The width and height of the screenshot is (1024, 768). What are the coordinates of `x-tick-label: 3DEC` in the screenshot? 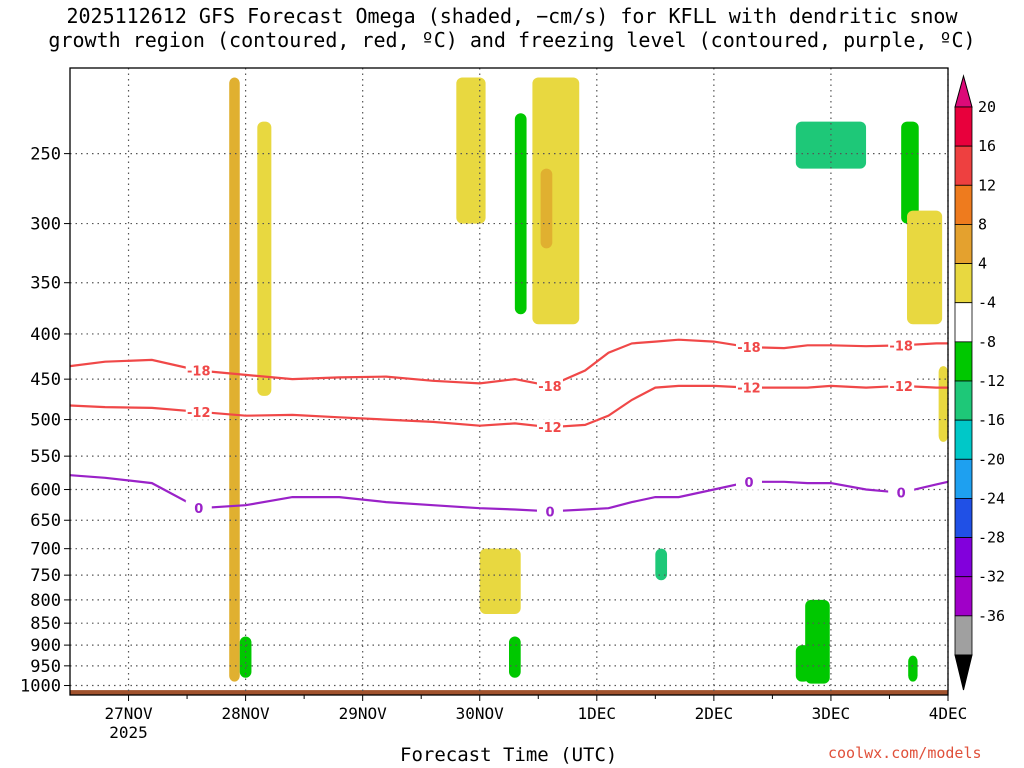 It's located at (831, 713).